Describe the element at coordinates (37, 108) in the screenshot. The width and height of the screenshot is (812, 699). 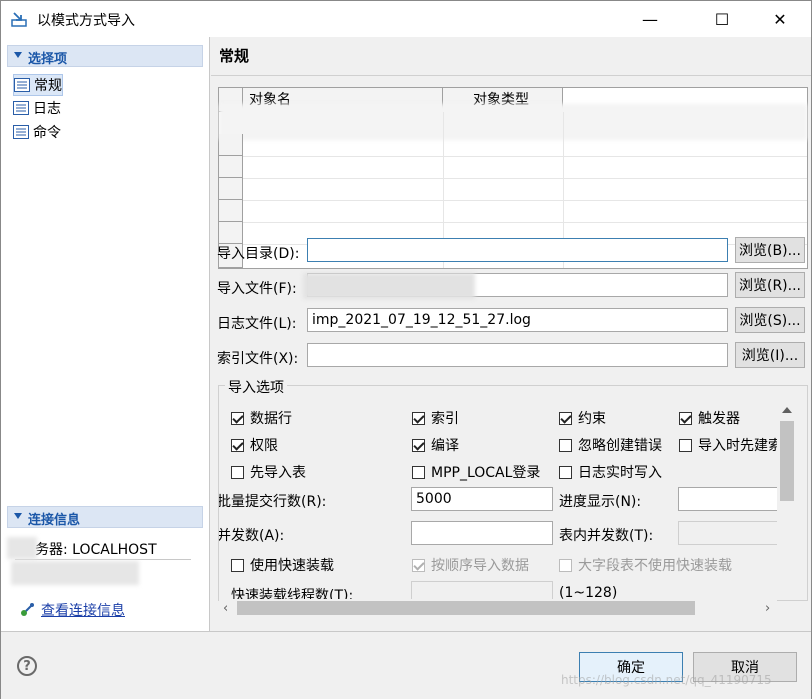
I see `sidebar-item-log: 日志` at that location.